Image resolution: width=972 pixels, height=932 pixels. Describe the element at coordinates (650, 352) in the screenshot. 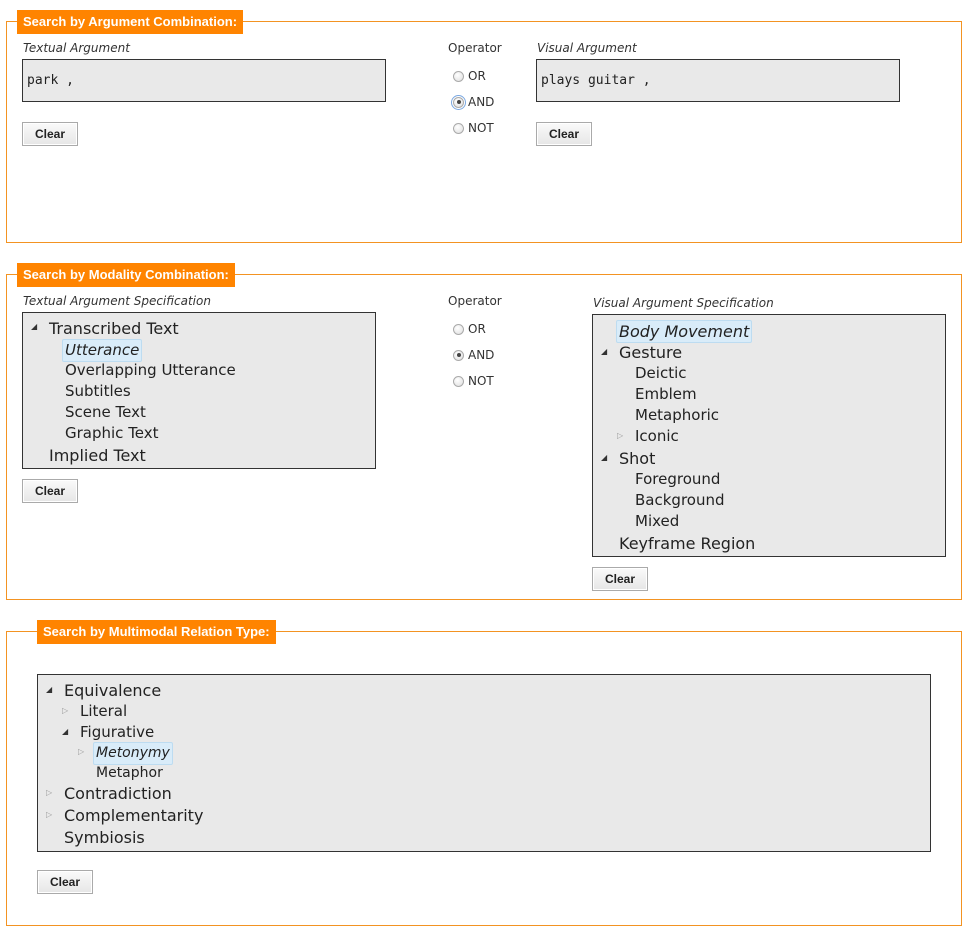

I see `tree-node-gesture: Gesture` at that location.